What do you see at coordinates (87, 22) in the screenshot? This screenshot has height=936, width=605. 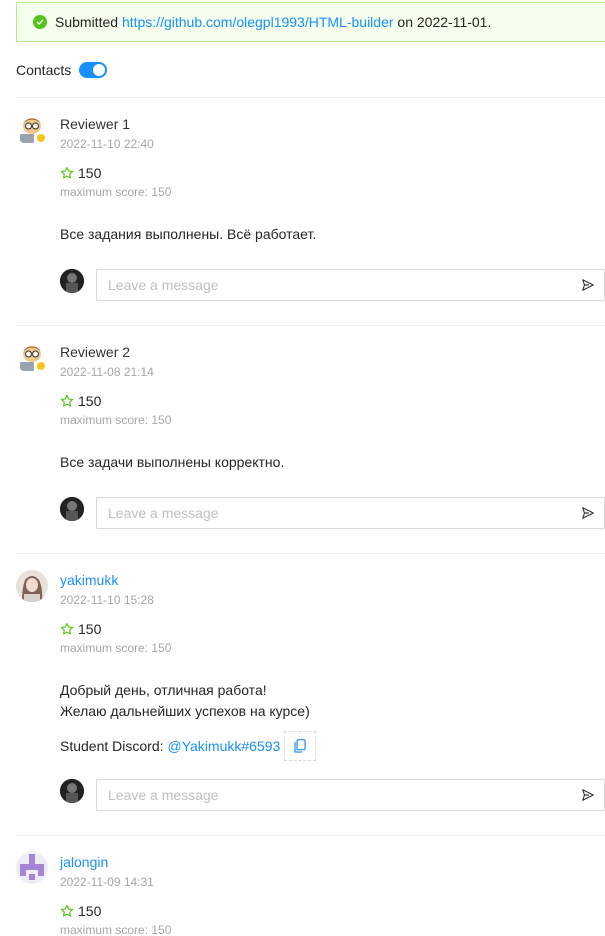 I see `submitted-label: Submitted` at bounding box center [87, 22].